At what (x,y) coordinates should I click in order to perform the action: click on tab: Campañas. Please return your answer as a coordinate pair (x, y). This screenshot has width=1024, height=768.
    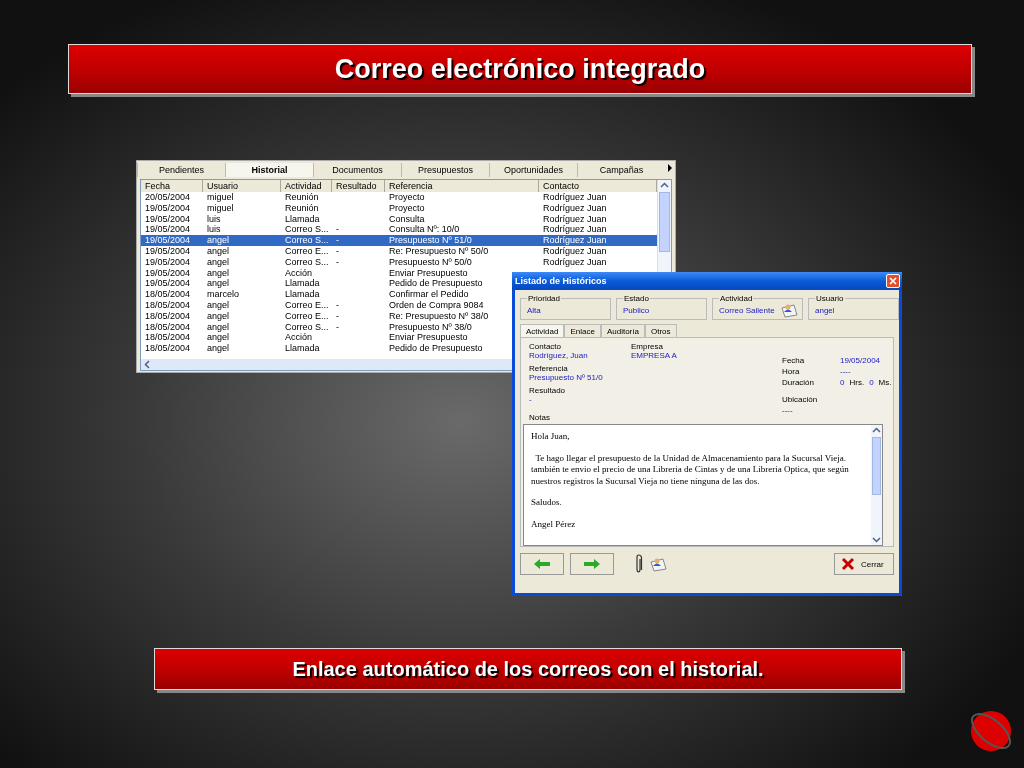
    Looking at the image, I should click on (621, 170).